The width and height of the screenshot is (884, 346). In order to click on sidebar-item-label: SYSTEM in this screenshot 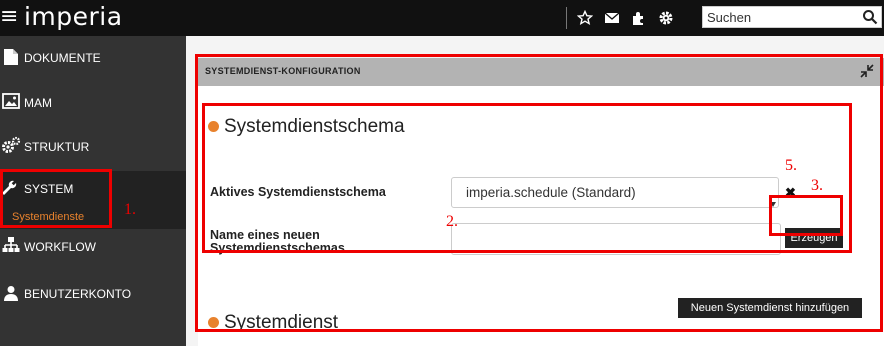, I will do `click(49, 189)`.